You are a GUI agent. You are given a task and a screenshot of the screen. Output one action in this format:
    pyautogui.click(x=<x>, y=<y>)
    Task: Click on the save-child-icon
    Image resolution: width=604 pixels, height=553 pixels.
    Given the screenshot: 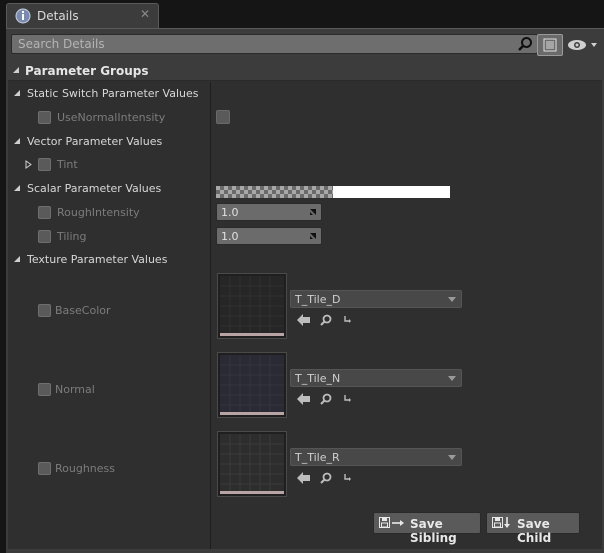 What is the action you would take?
    pyautogui.click(x=501, y=522)
    